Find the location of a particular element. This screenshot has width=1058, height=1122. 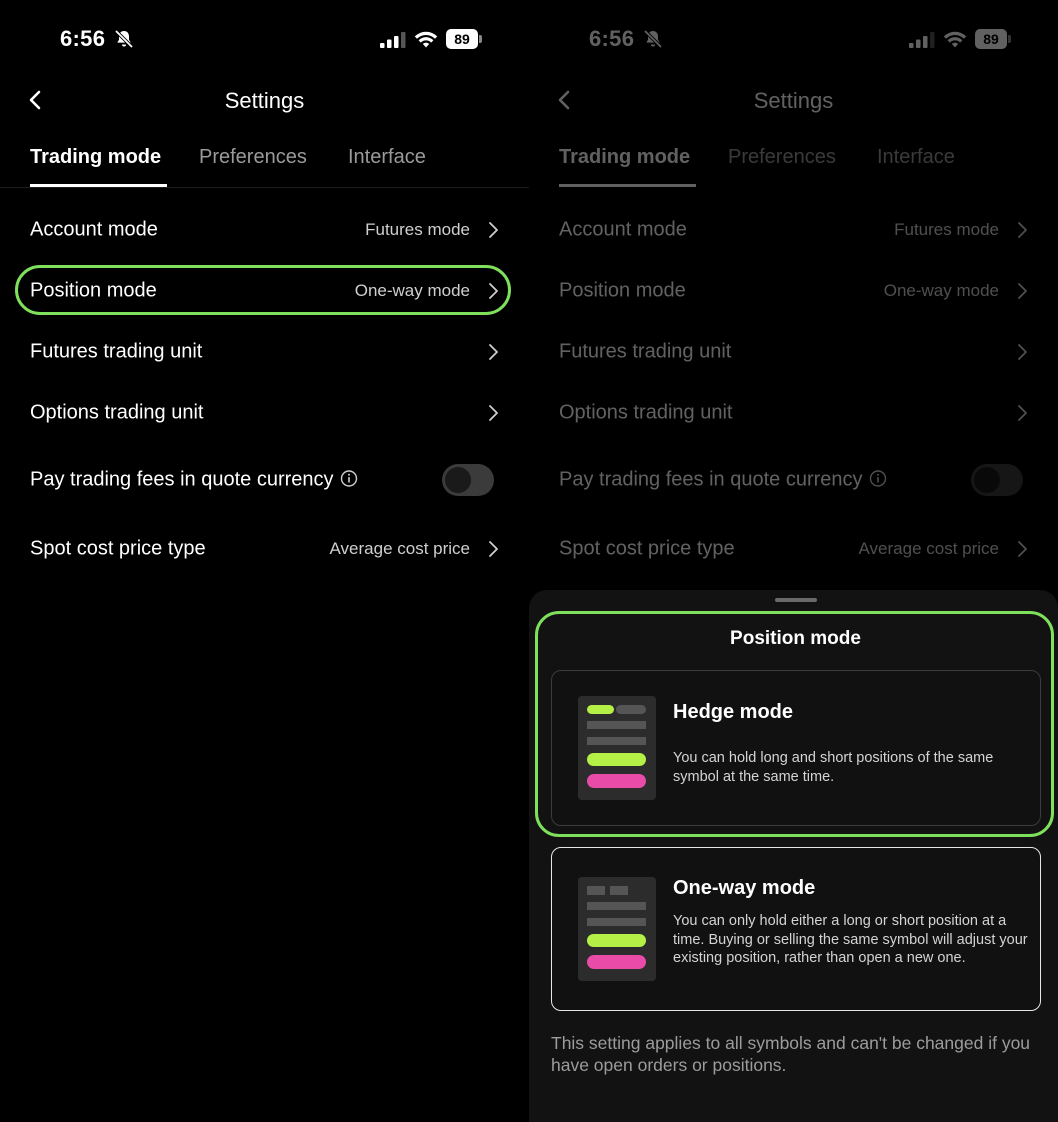

tab-trading-mode: Trading mode is located at coordinates (95, 157).